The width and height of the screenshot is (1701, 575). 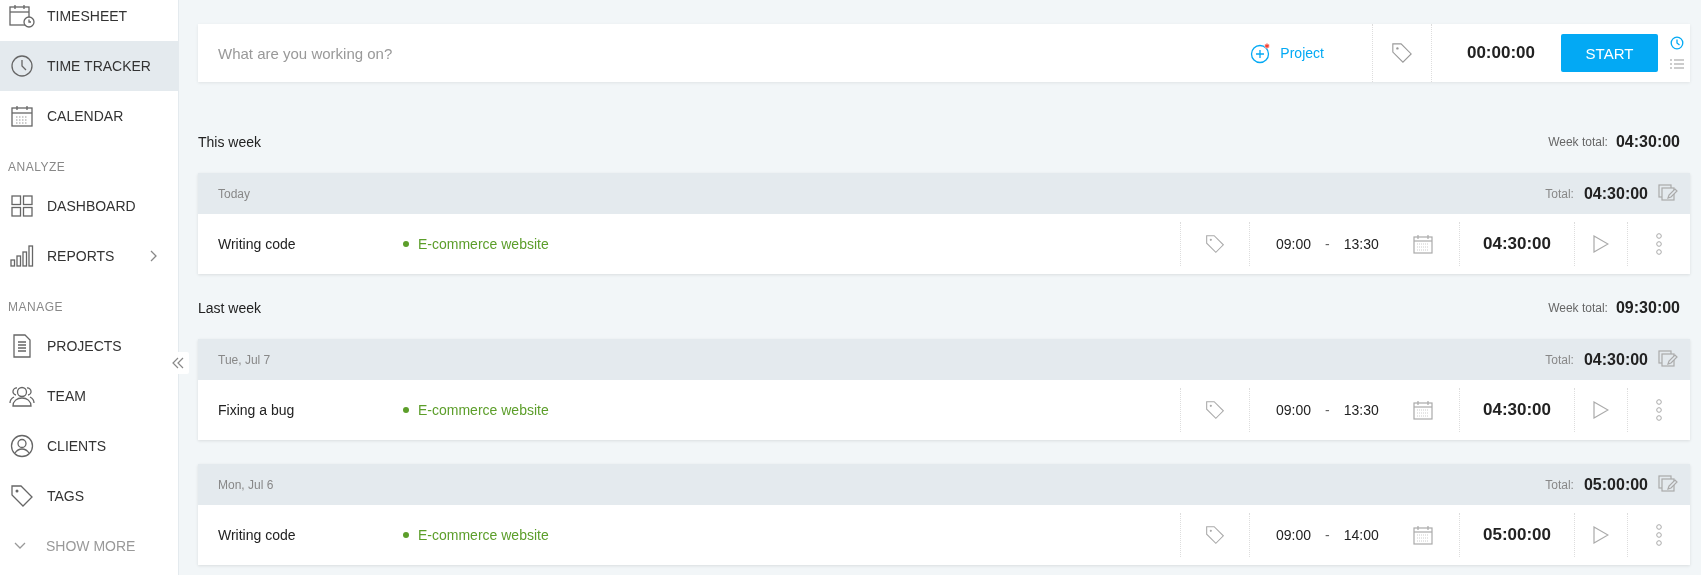 What do you see at coordinates (89, 206) in the screenshot?
I see `sidebar-item: DASHBOARD` at bounding box center [89, 206].